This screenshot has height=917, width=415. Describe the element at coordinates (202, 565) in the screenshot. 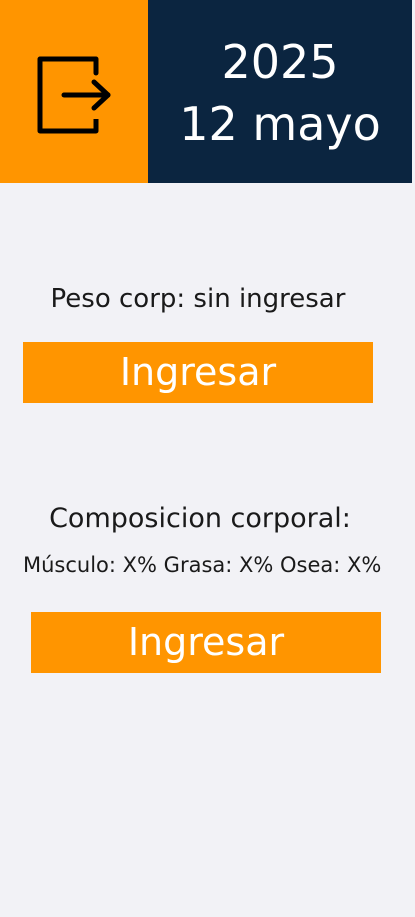

I see `composition-values: Músculo: X% Grasa: X% Osea: X%` at that location.